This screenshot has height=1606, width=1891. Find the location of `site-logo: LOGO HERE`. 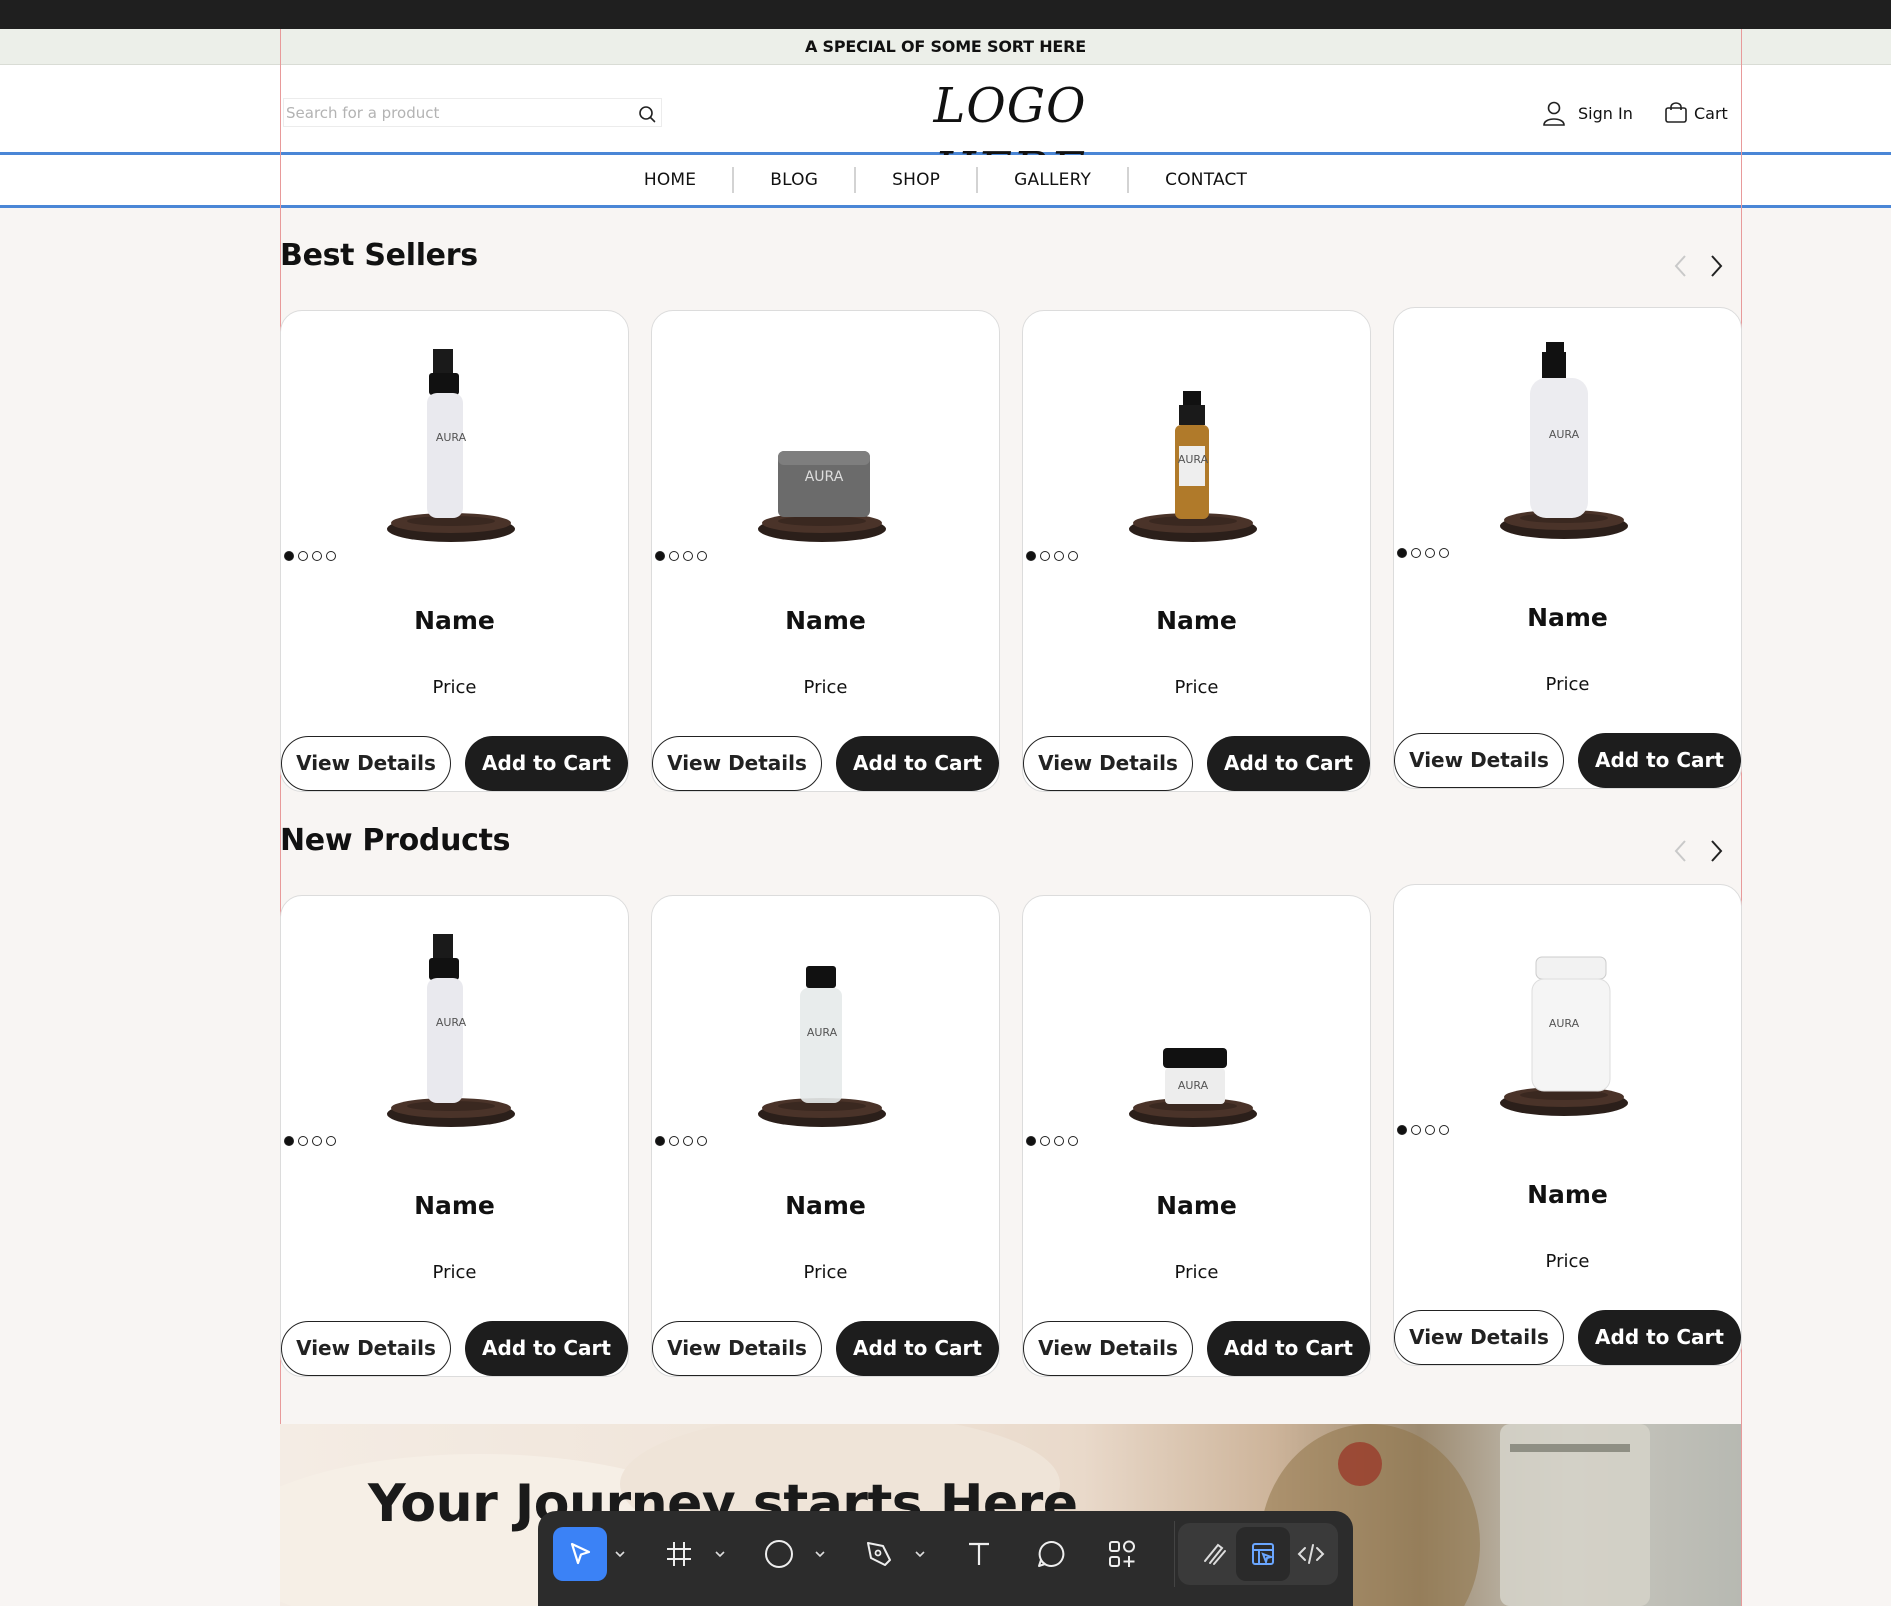

site-logo: LOGO HERE is located at coordinates (1010, 136).